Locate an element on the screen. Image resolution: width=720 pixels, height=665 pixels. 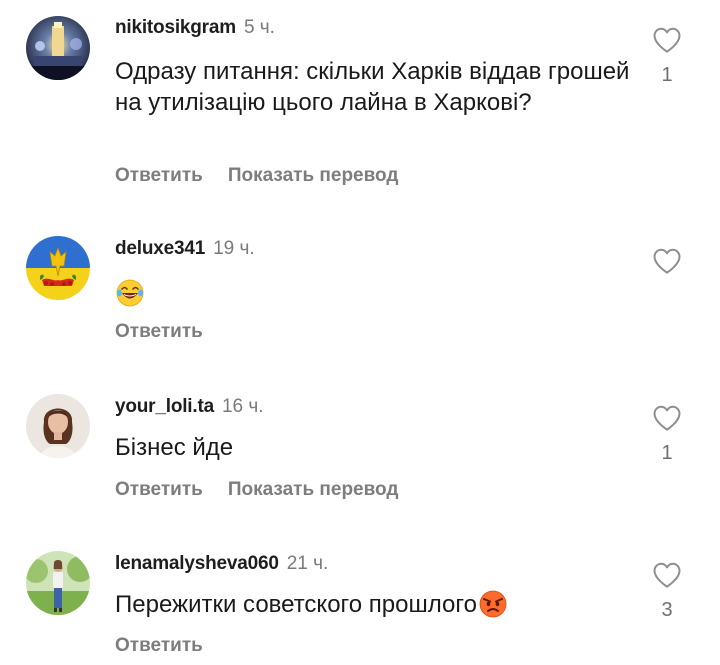
username: nikitosikgram is located at coordinates (175, 27).